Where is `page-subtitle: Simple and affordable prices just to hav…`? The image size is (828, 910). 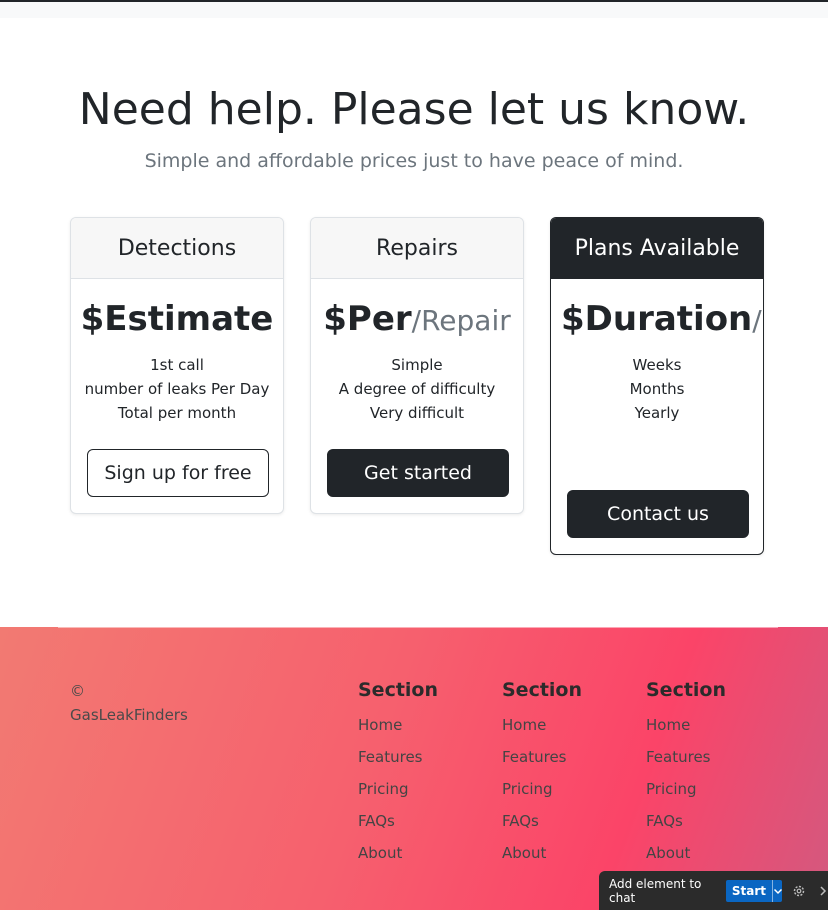 page-subtitle: Simple and affordable prices just to hav… is located at coordinates (414, 161).